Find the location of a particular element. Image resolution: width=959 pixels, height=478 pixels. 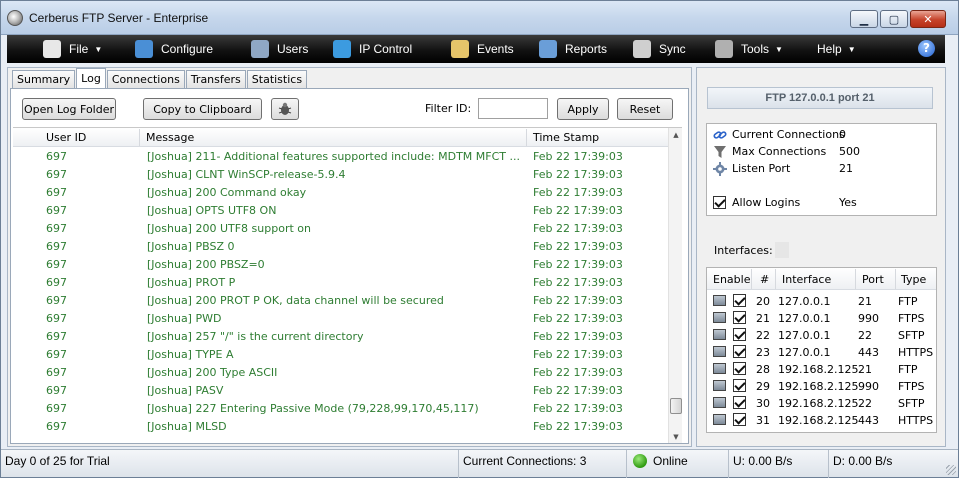

interface-port: 21 is located at coordinates (865, 369).